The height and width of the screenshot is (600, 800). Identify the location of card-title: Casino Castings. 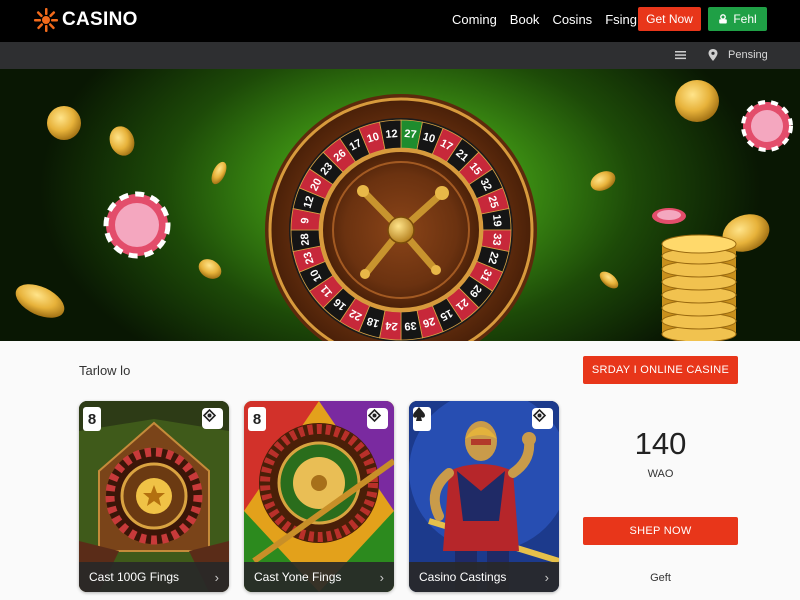
(463, 577).